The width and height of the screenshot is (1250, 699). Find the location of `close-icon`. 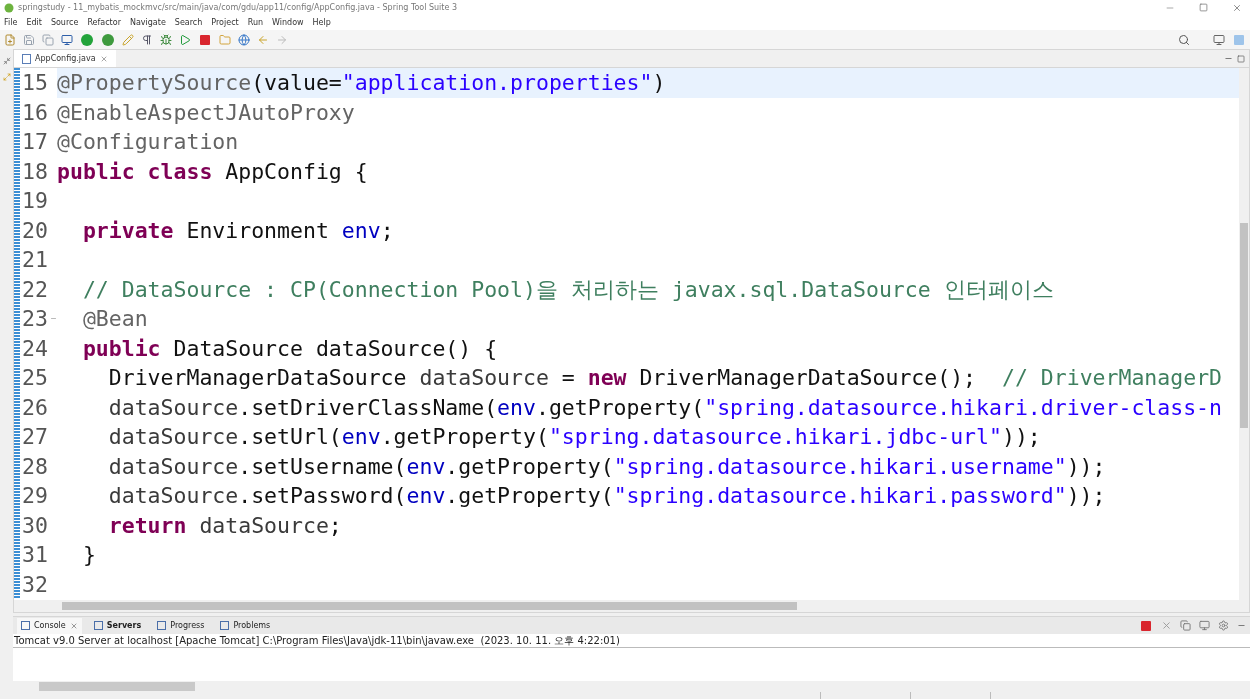

close-icon is located at coordinates (1237, 7).